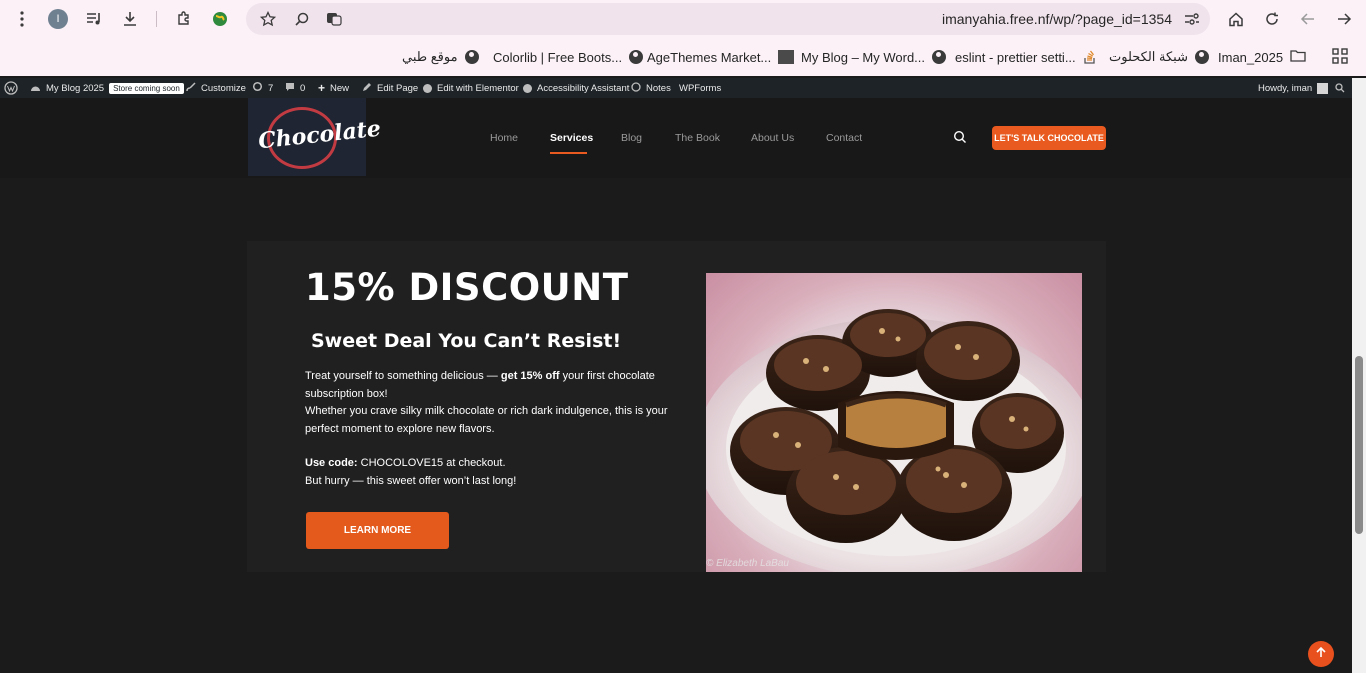 The height and width of the screenshot is (673, 1366). Describe the element at coordinates (527, 88) in the screenshot. I see `accessibility-icon` at that location.